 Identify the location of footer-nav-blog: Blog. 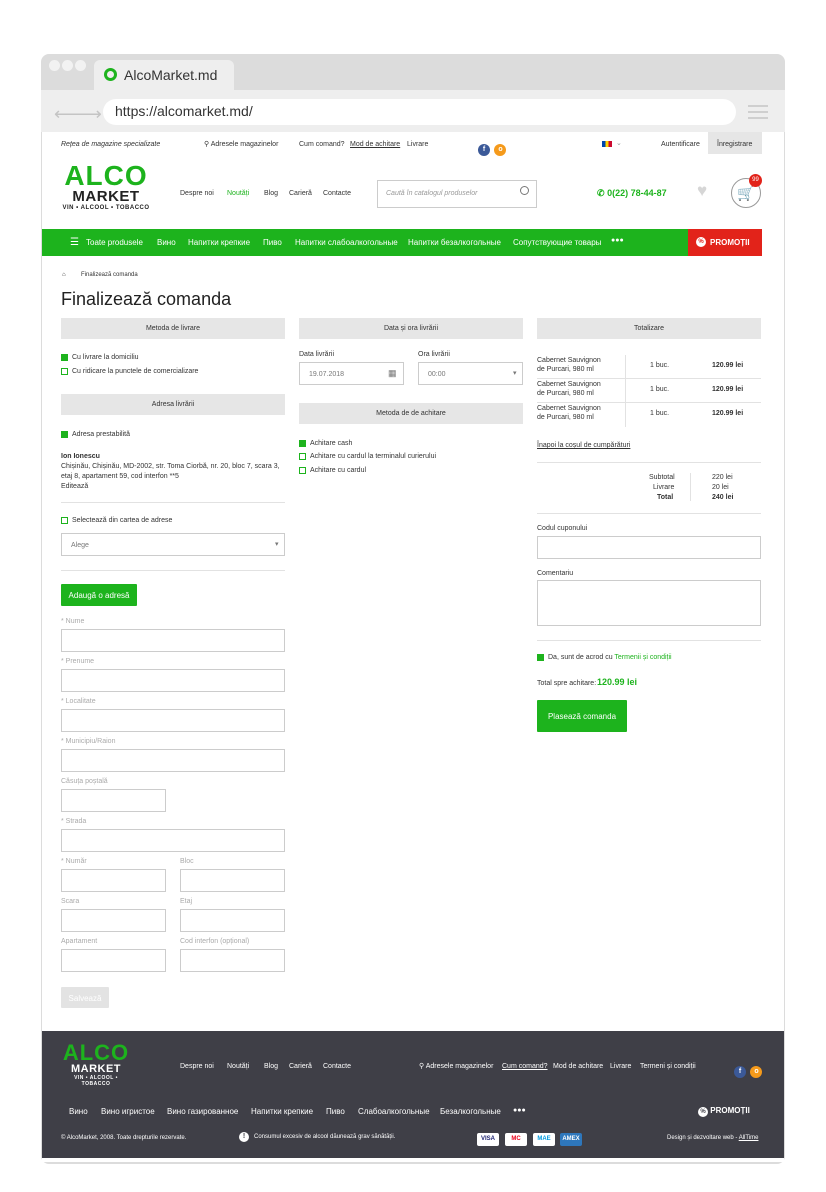
(271, 1066).